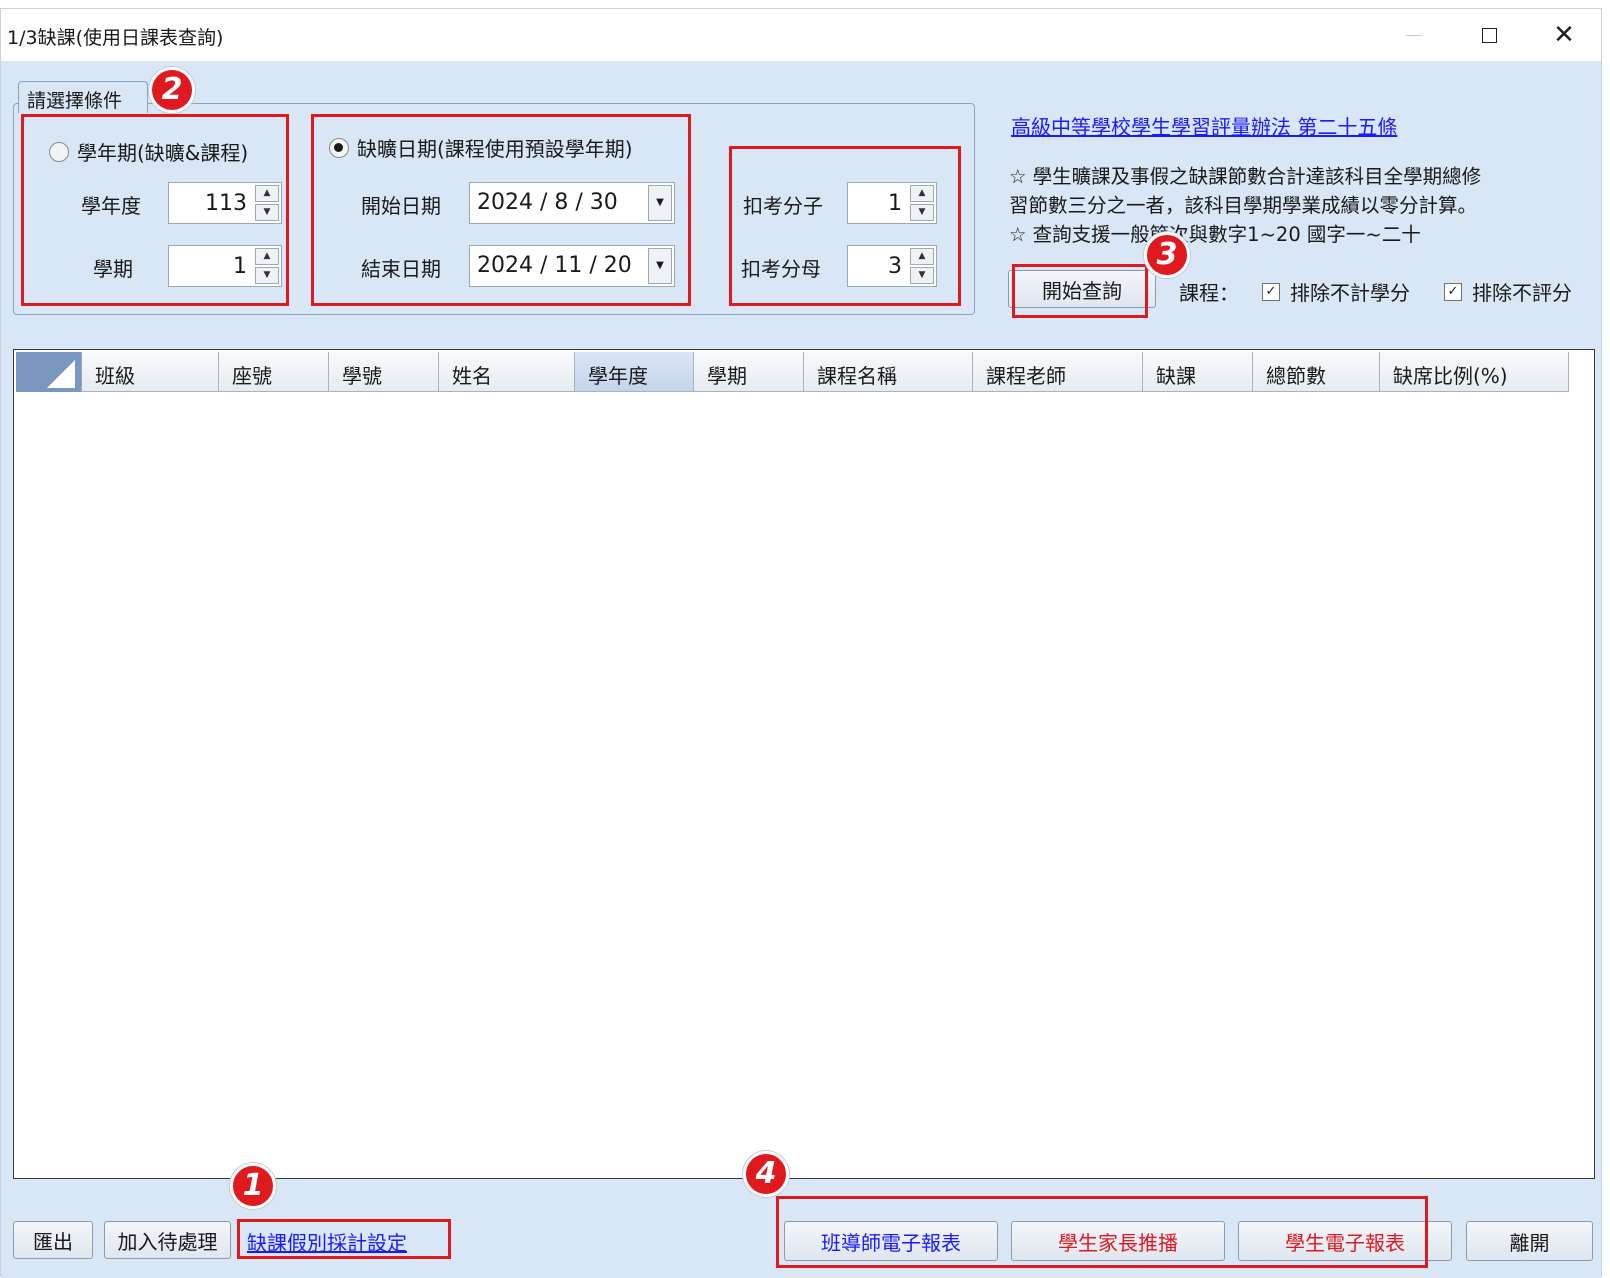  What do you see at coordinates (1058, 372) in the screenshot?
I see `col-header-teacher: 課程老師` at bounding box center [1058, 372].